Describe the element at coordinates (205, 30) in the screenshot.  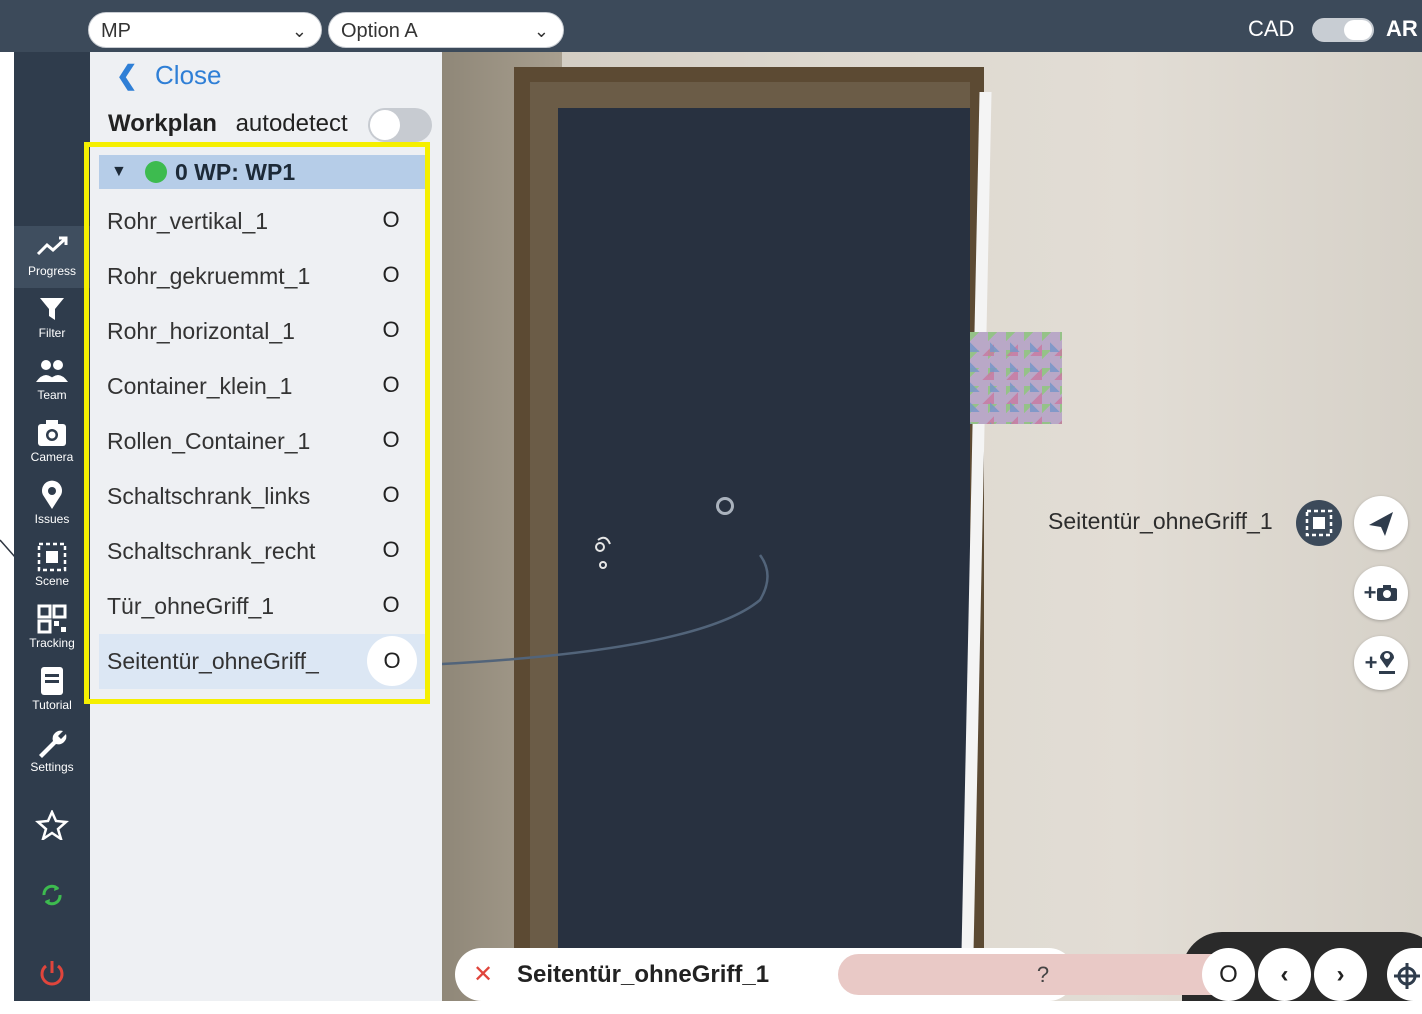
I see `model-select: MP ⌄` at that location.